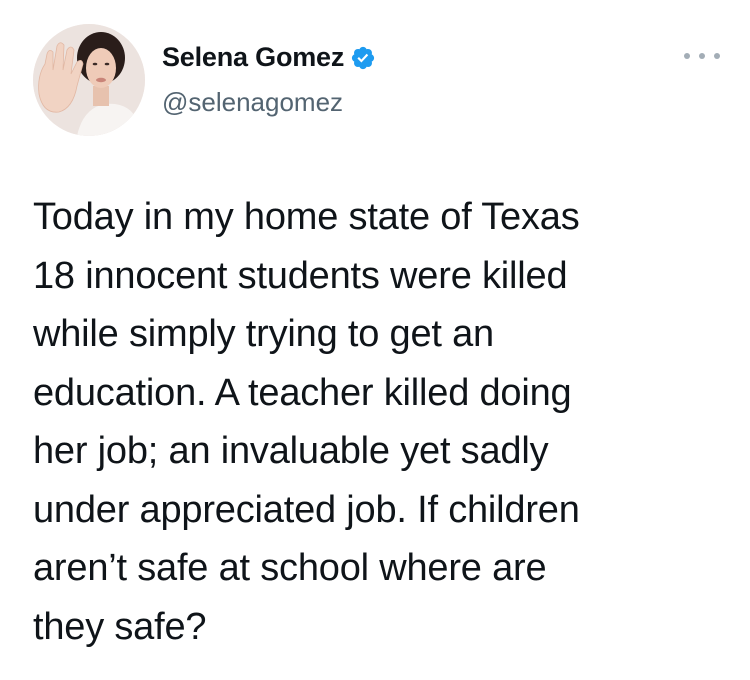 Image resolution: width=750 pixels, height=680 pixels. I want to click on author-name-row: Selena Gomez, so click(269, 57).